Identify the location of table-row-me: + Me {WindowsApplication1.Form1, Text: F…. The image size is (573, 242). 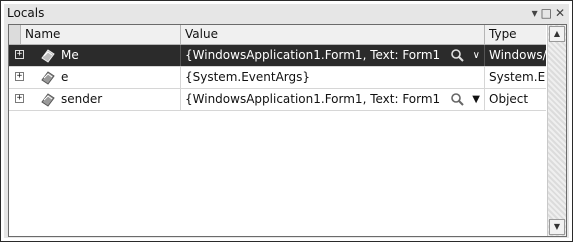
(277, 56).